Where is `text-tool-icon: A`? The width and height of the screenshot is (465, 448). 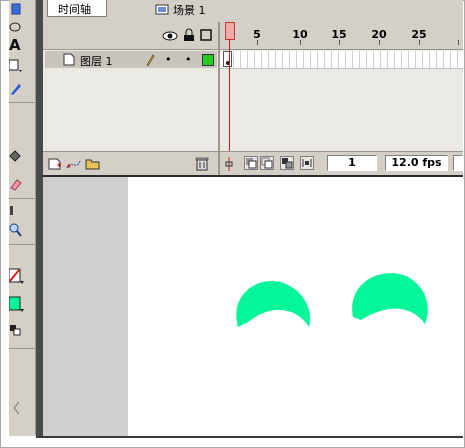
text-tool-icon: A is located at coordinates (21, 44).